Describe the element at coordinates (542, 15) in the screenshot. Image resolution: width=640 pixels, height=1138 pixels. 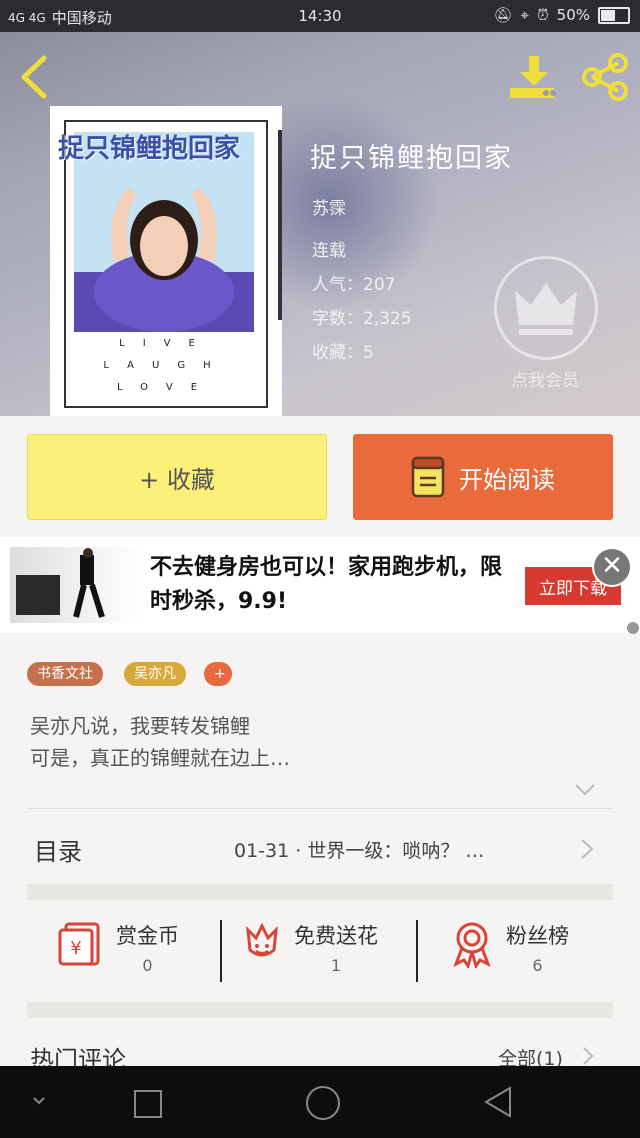
I see `alarm-icon: ⏰︎` at that location.